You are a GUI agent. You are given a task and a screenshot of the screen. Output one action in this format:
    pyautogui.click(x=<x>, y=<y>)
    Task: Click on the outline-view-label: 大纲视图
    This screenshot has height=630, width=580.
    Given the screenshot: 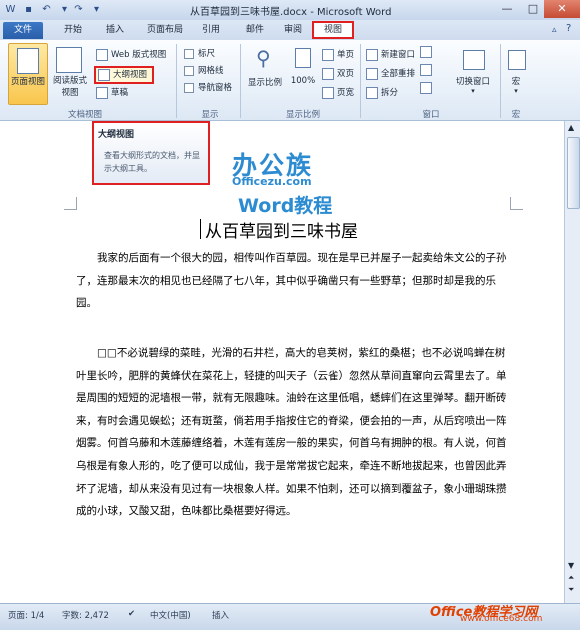 What is the action you would take?
    pyautogui.click(x=130, y=75)
    